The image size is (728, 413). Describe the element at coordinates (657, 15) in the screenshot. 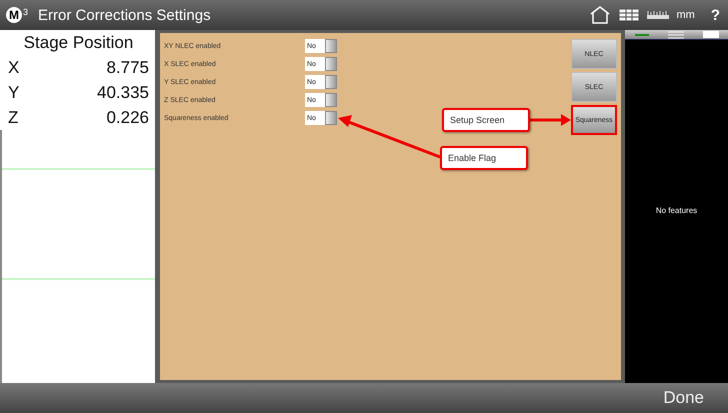

I see `ruler-icon` at that location.